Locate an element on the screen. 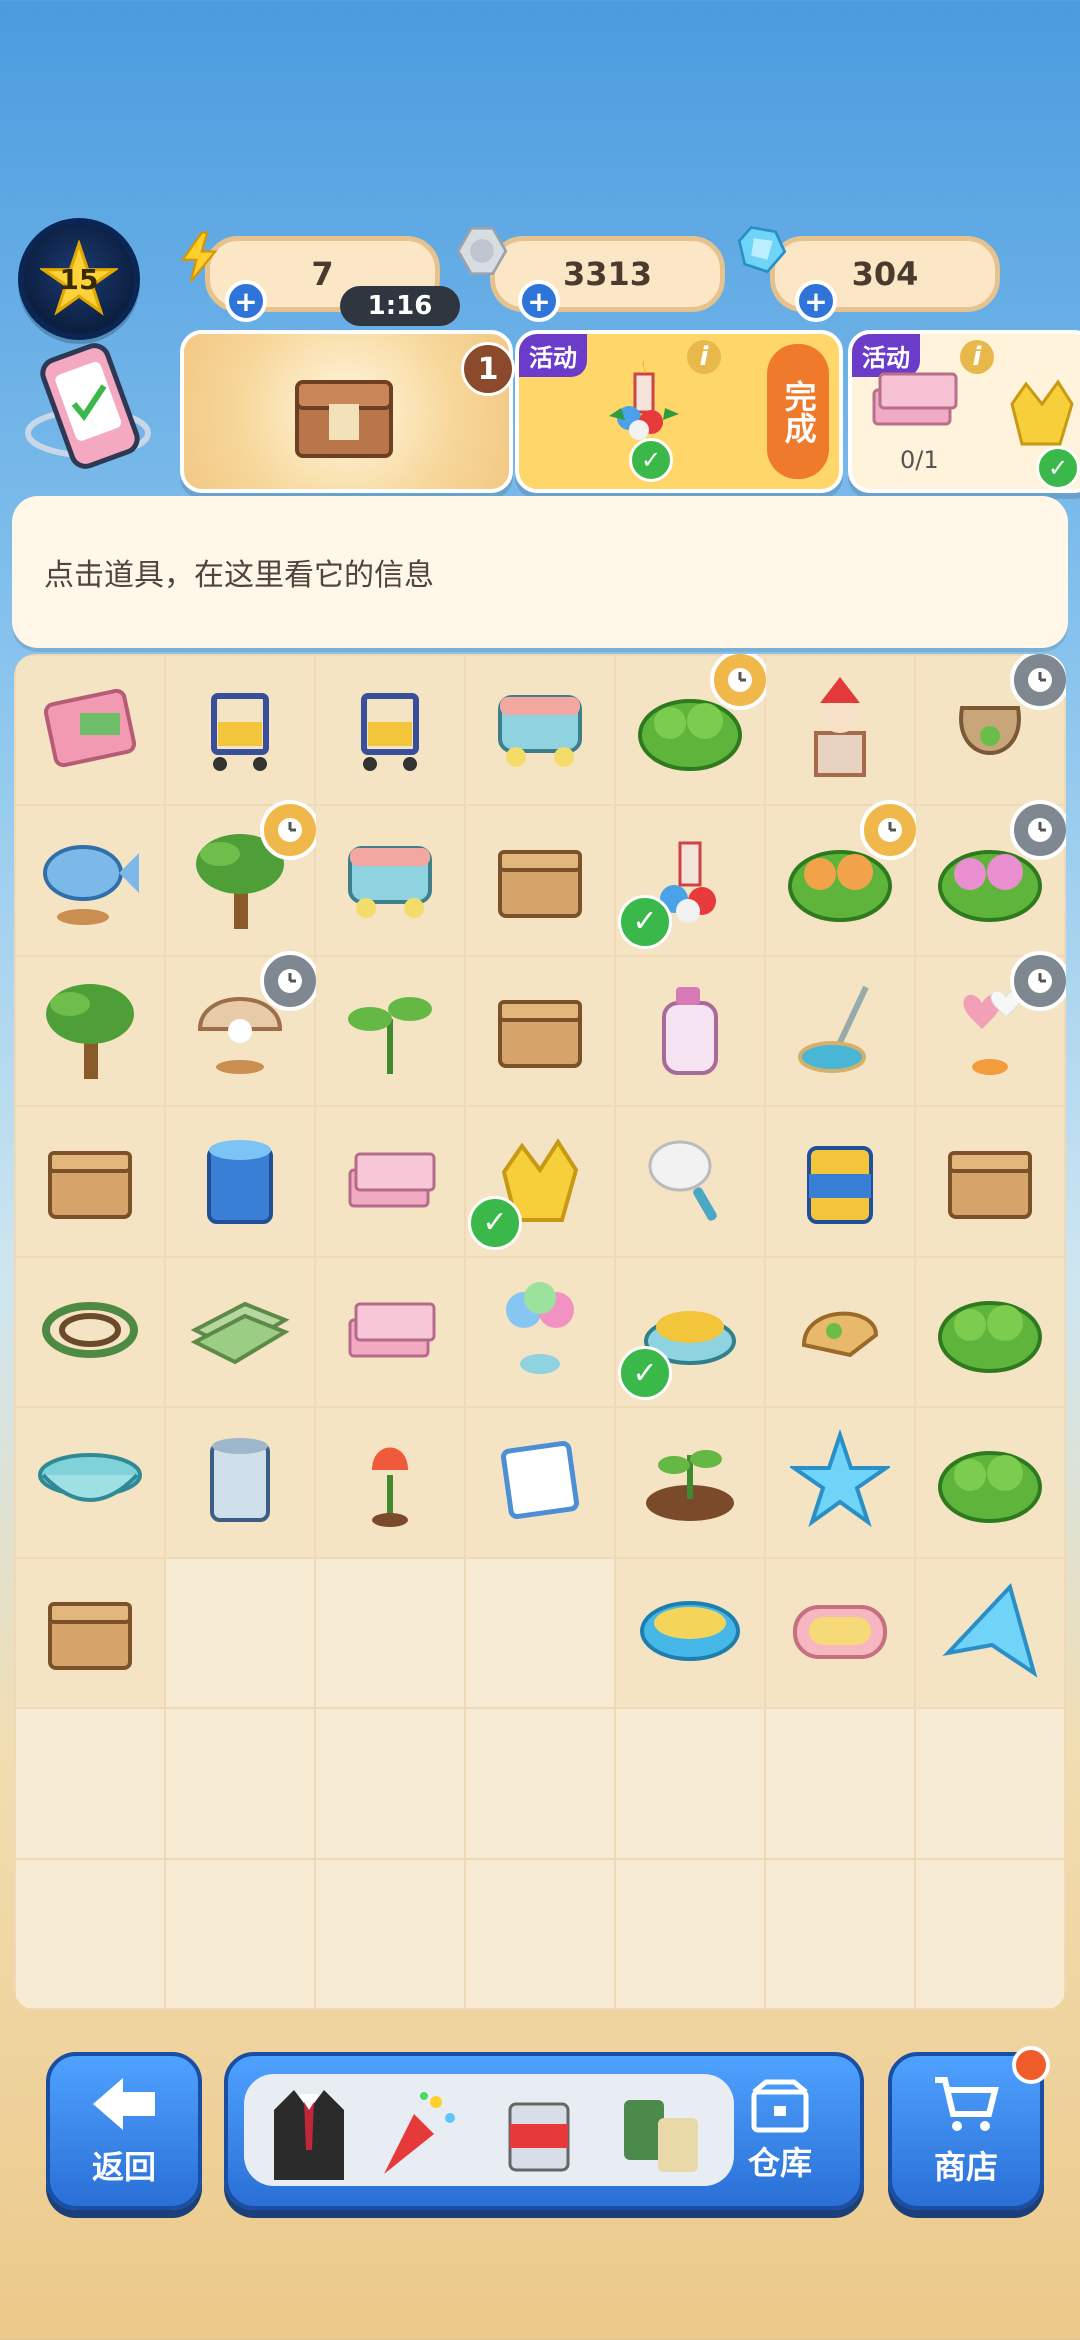 The height and width of the screenshot is (2340, 1080). party-popper-icon is located at coordinates (419, 2134).